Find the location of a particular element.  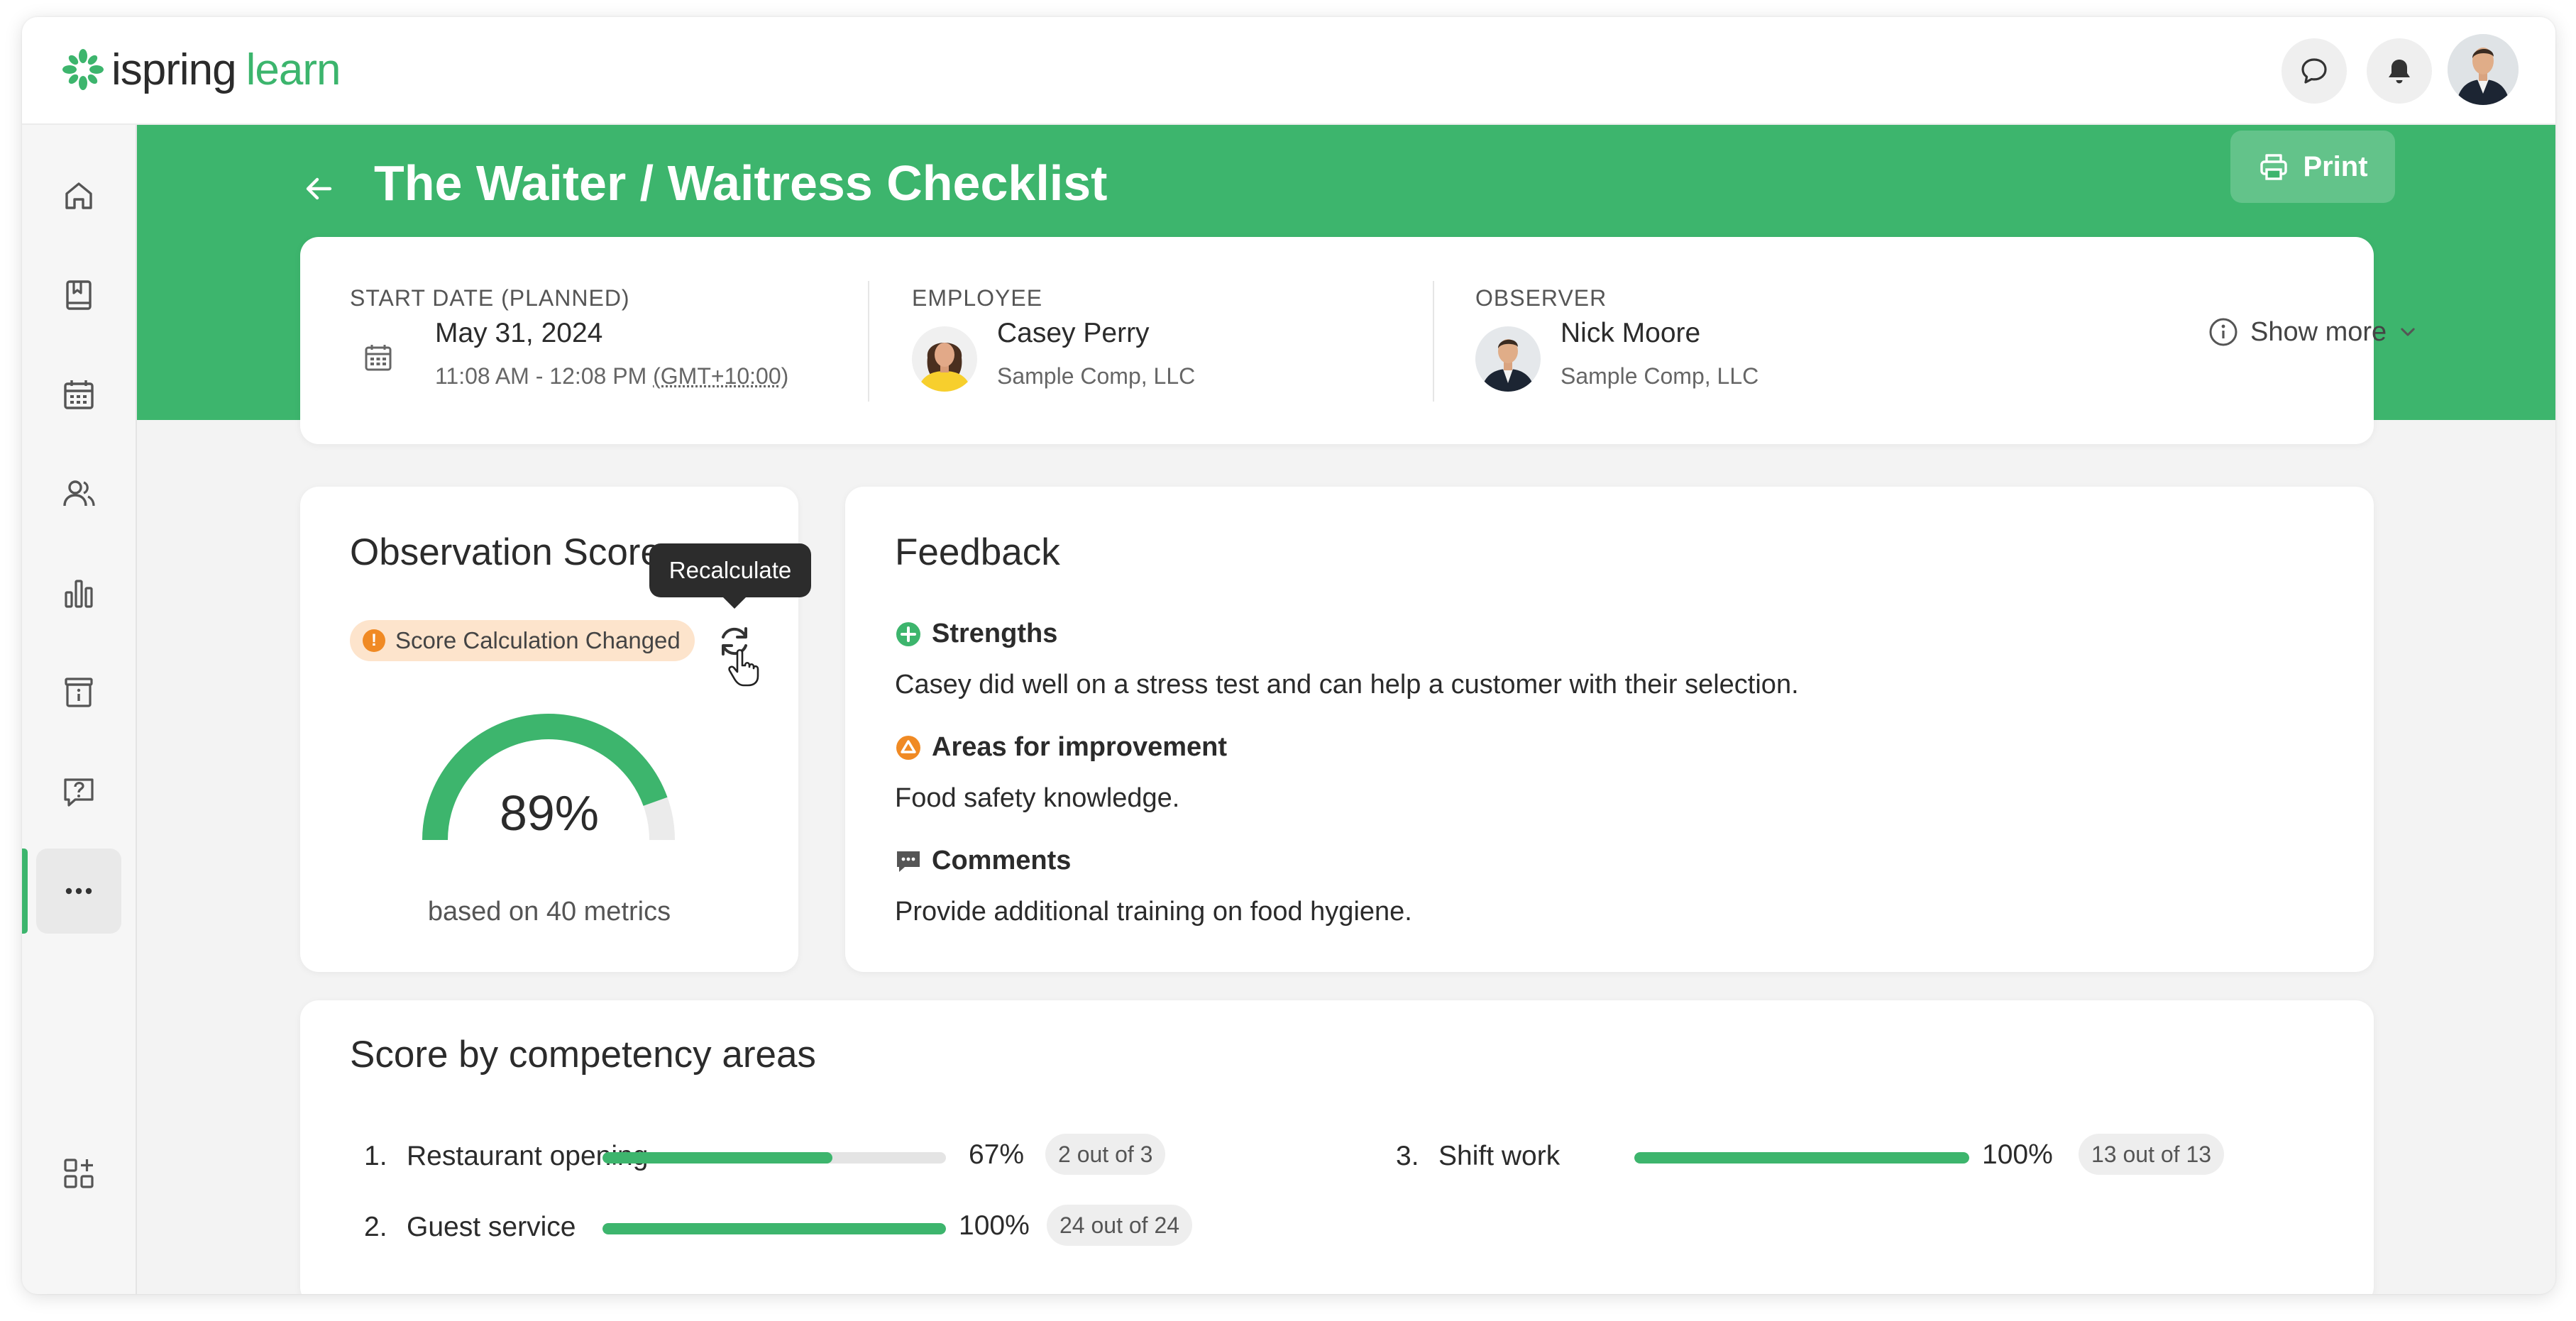

active-indicator is located at coordinates (25, 892).